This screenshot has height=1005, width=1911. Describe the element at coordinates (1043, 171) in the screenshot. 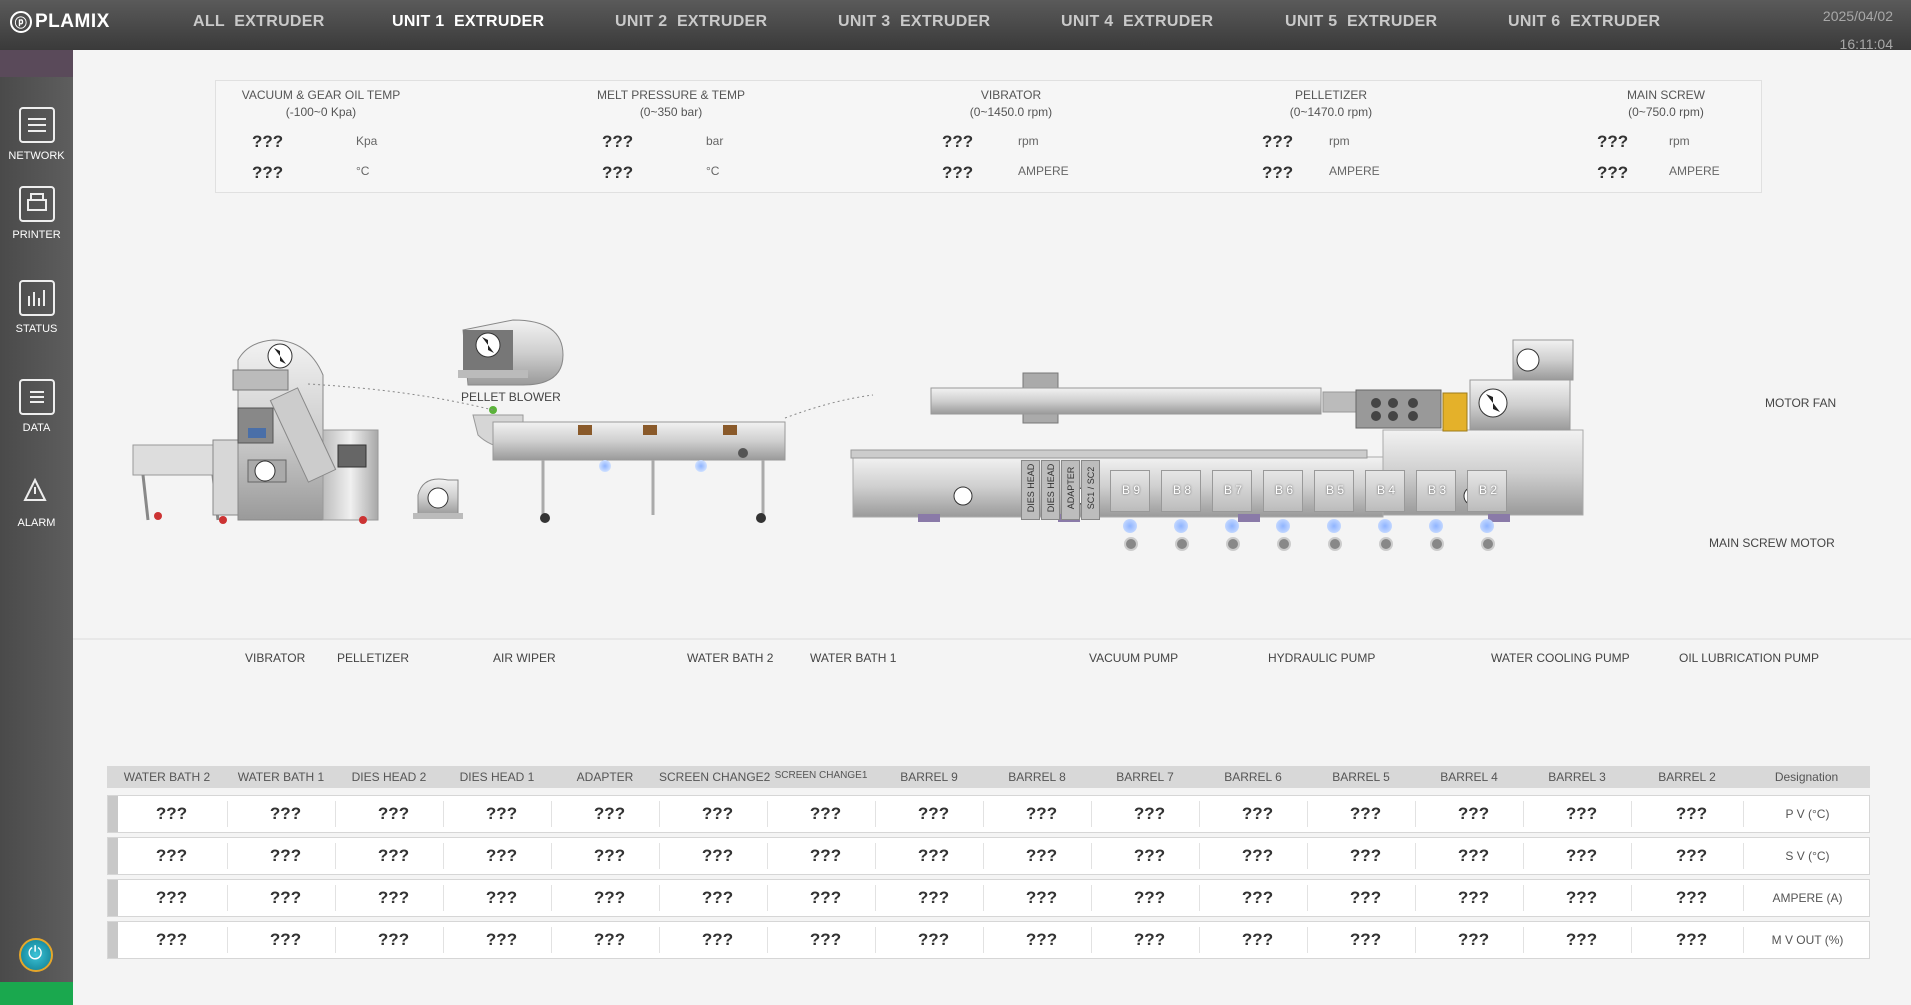

I see `sensor-unit-2: AMPERE` at that location.